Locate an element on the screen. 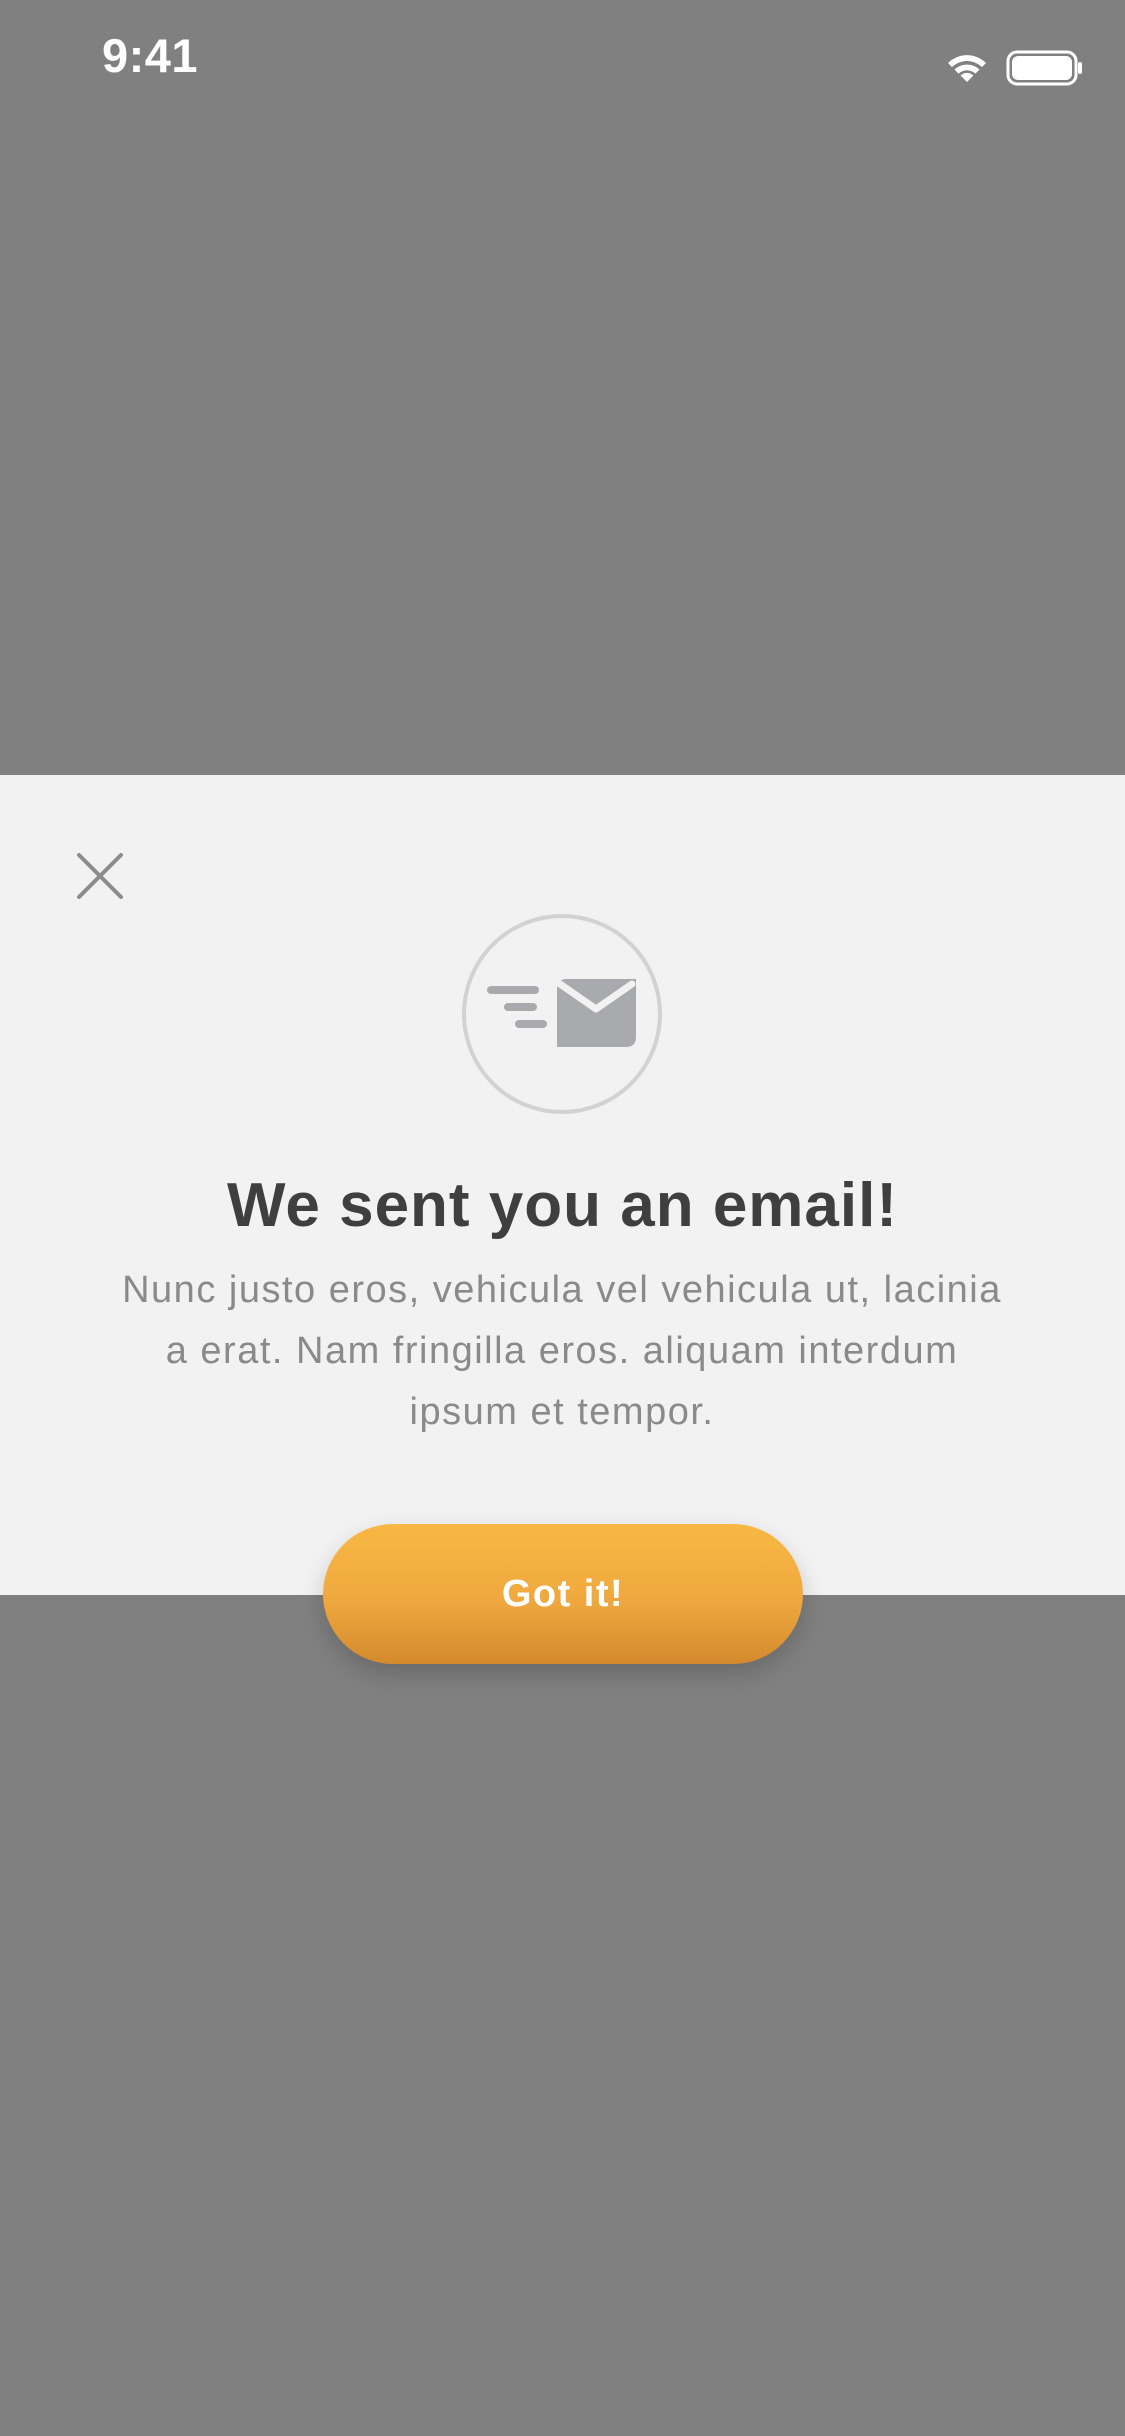 This screenshot has height=2436, width=1125. got-it-button: Got it! is located at coordinates (563, 1594).